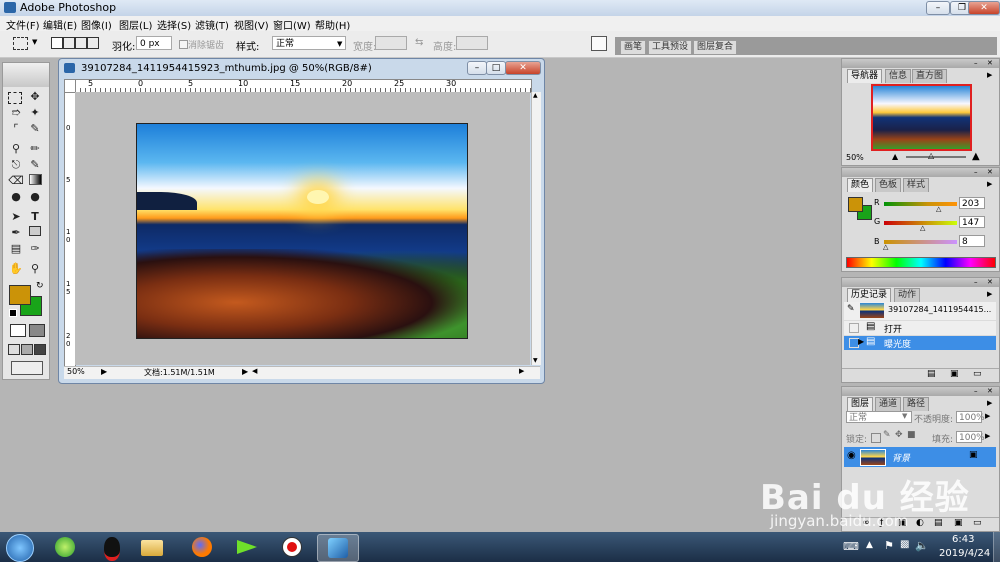  Describe the element at coordinates (292, 547) in the screenshot. I see `taskbar-recorder` at that location.